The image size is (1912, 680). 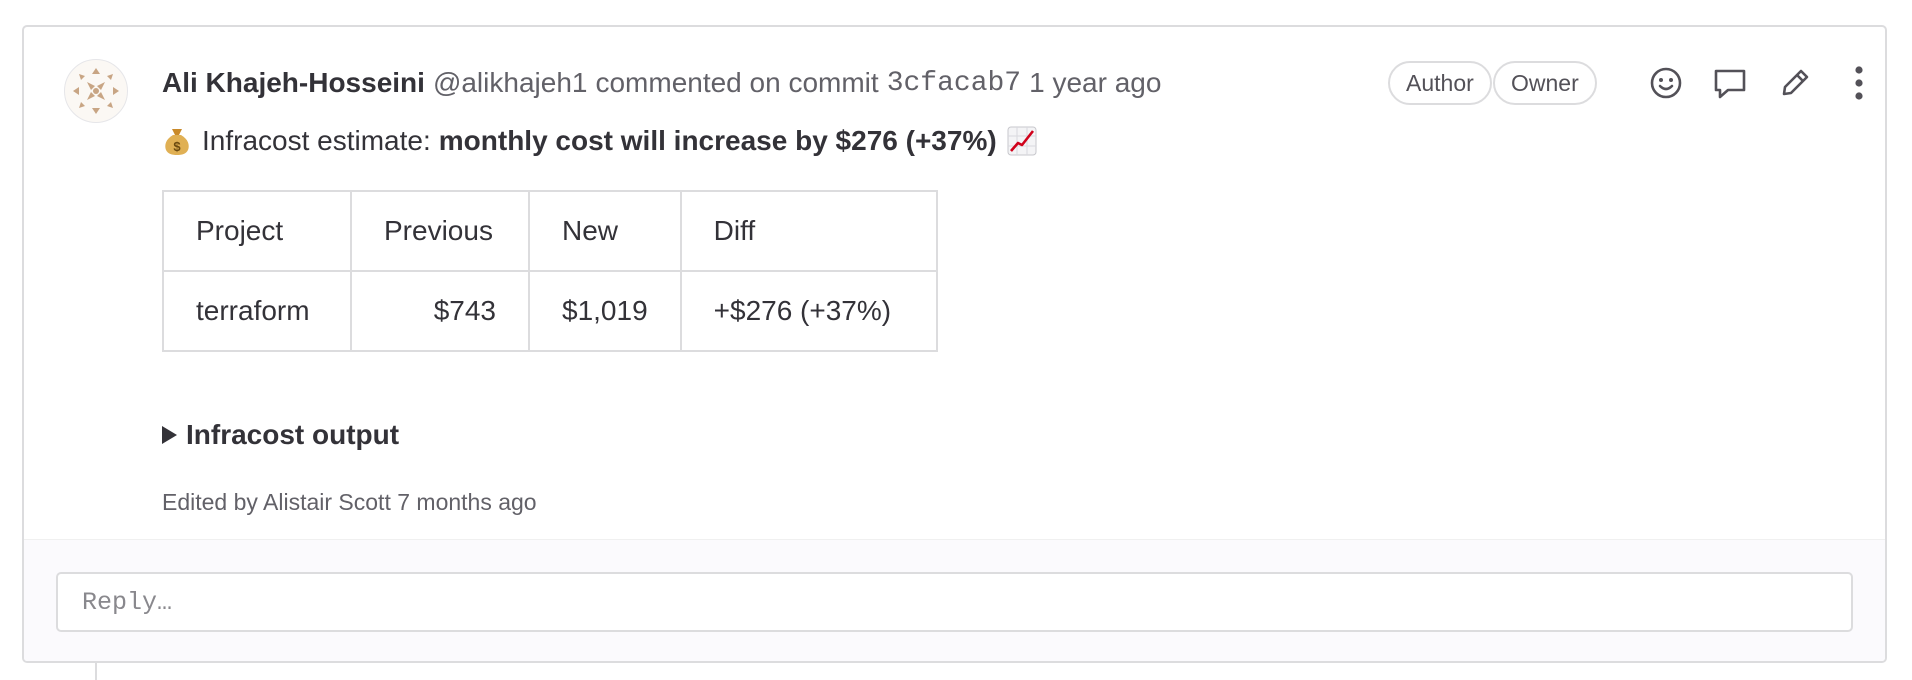 I want to click on author-badge-label: Author, so click(x=1440, y=82).